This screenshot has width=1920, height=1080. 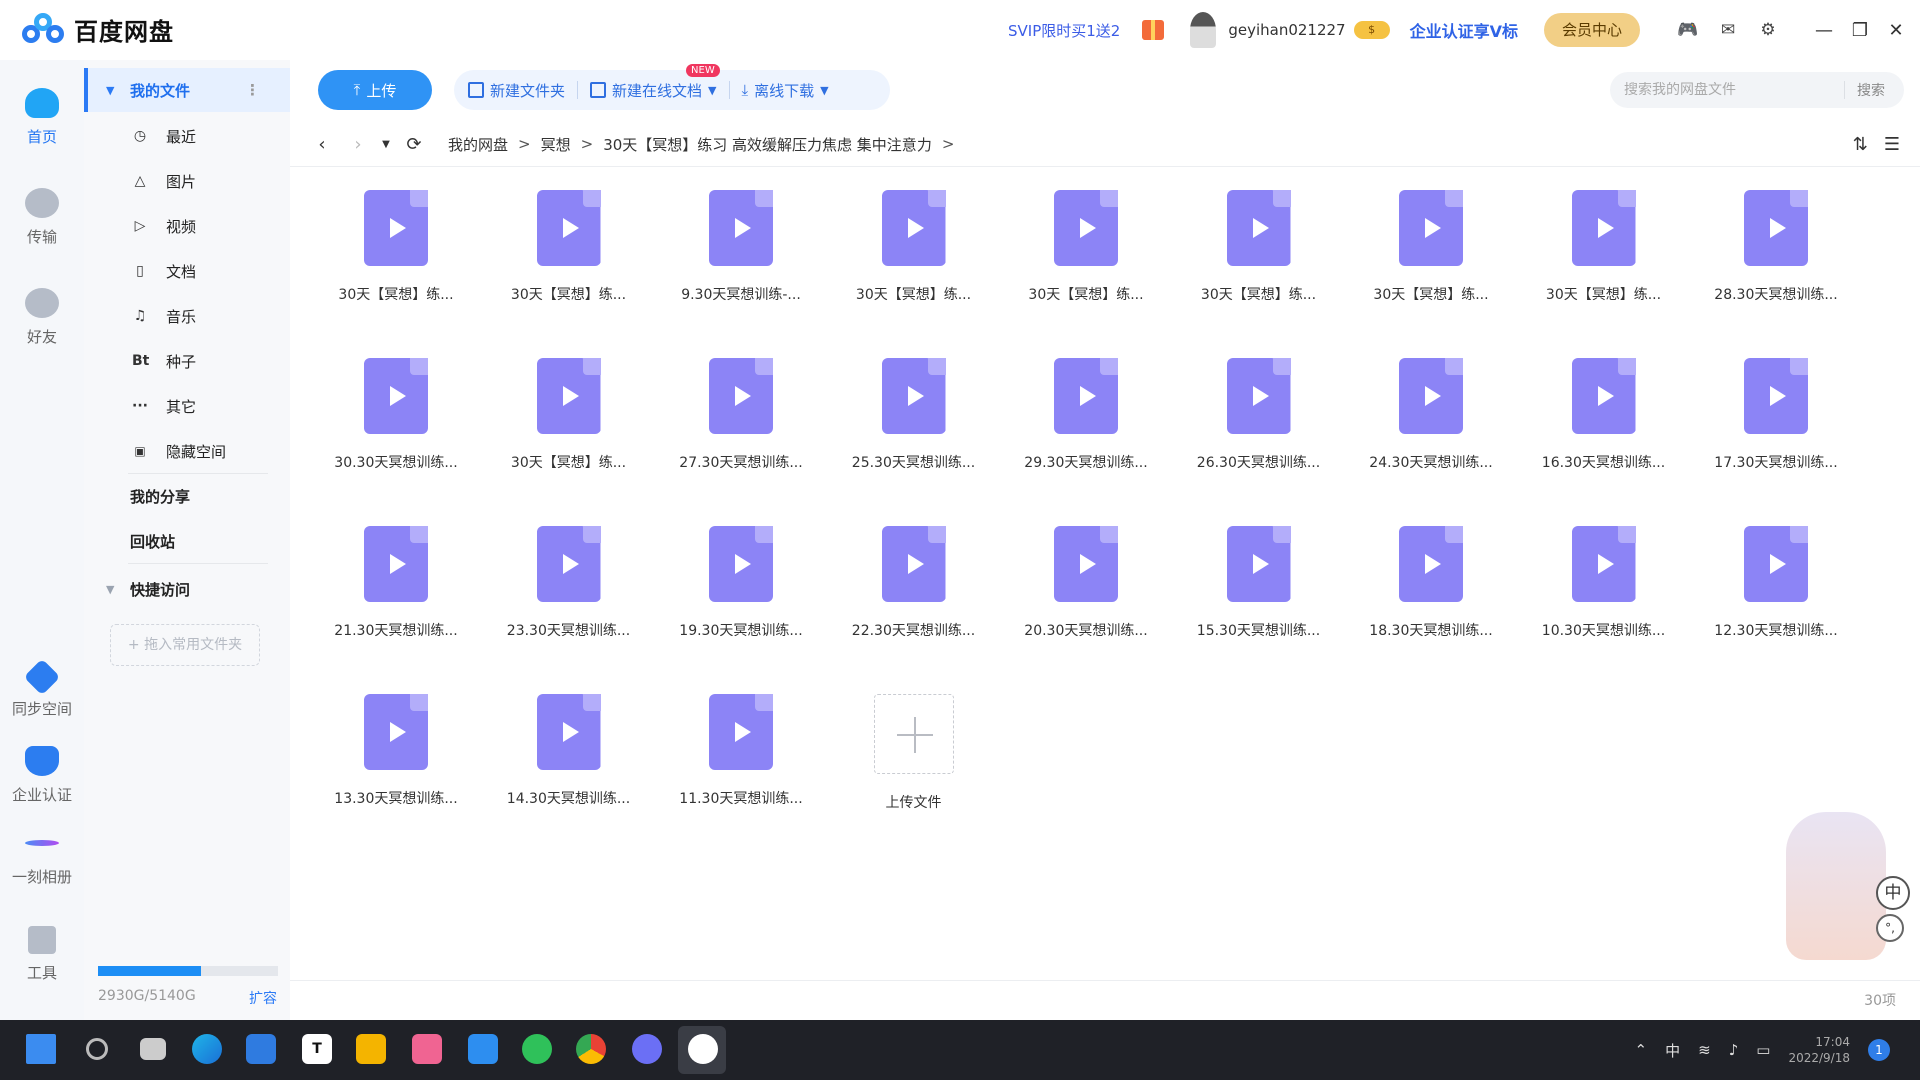 What do you see at coordinates (1203, 30) in the screenshot?
I see `avatar` at bounding box center [1203, 30].